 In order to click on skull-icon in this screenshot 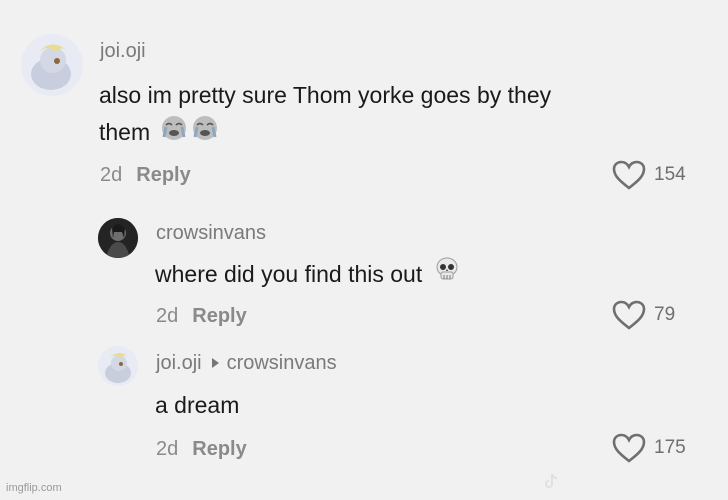, I will do `click(447, 275)`.